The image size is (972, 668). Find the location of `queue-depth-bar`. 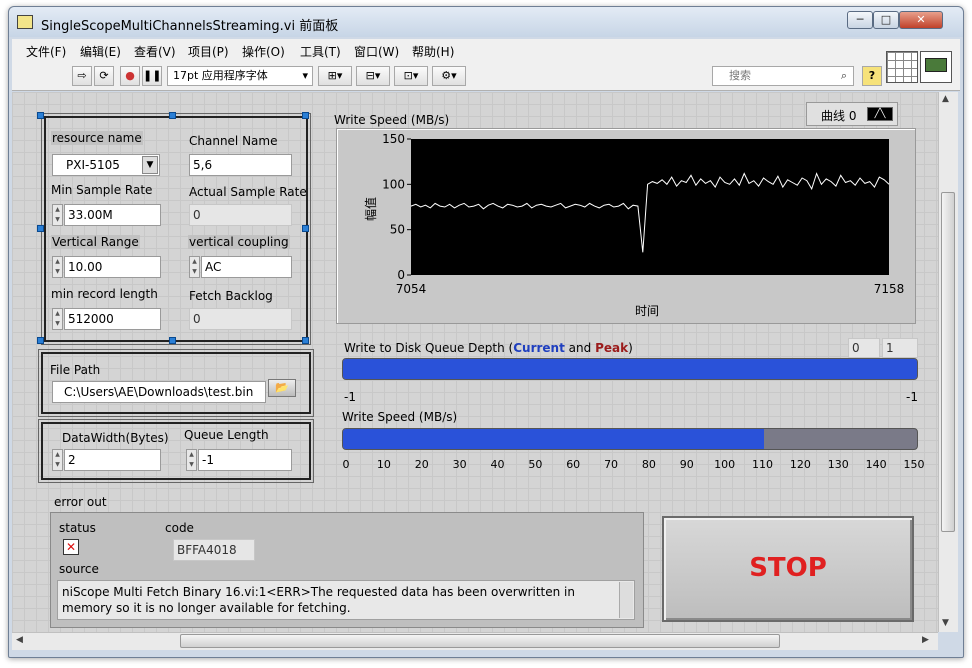

queue-depth-bar is located at coordinates (630, 369).